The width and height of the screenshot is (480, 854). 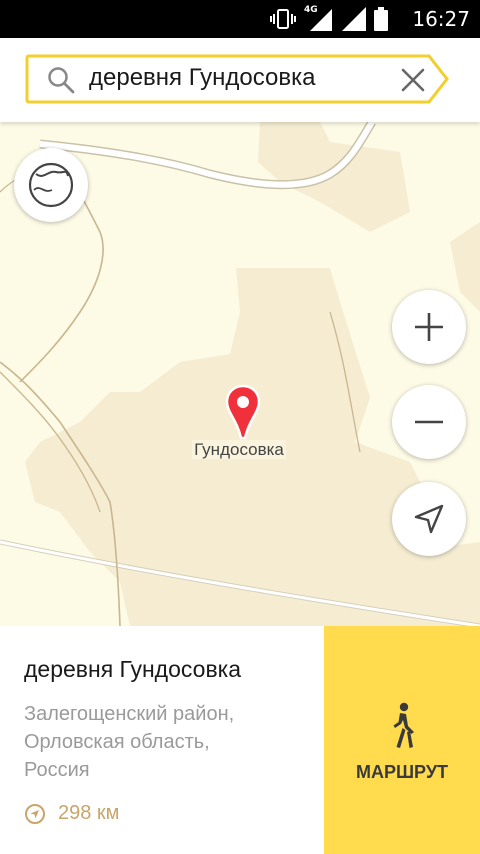 I want to click on my-location-button, so click(x=429, y=519).